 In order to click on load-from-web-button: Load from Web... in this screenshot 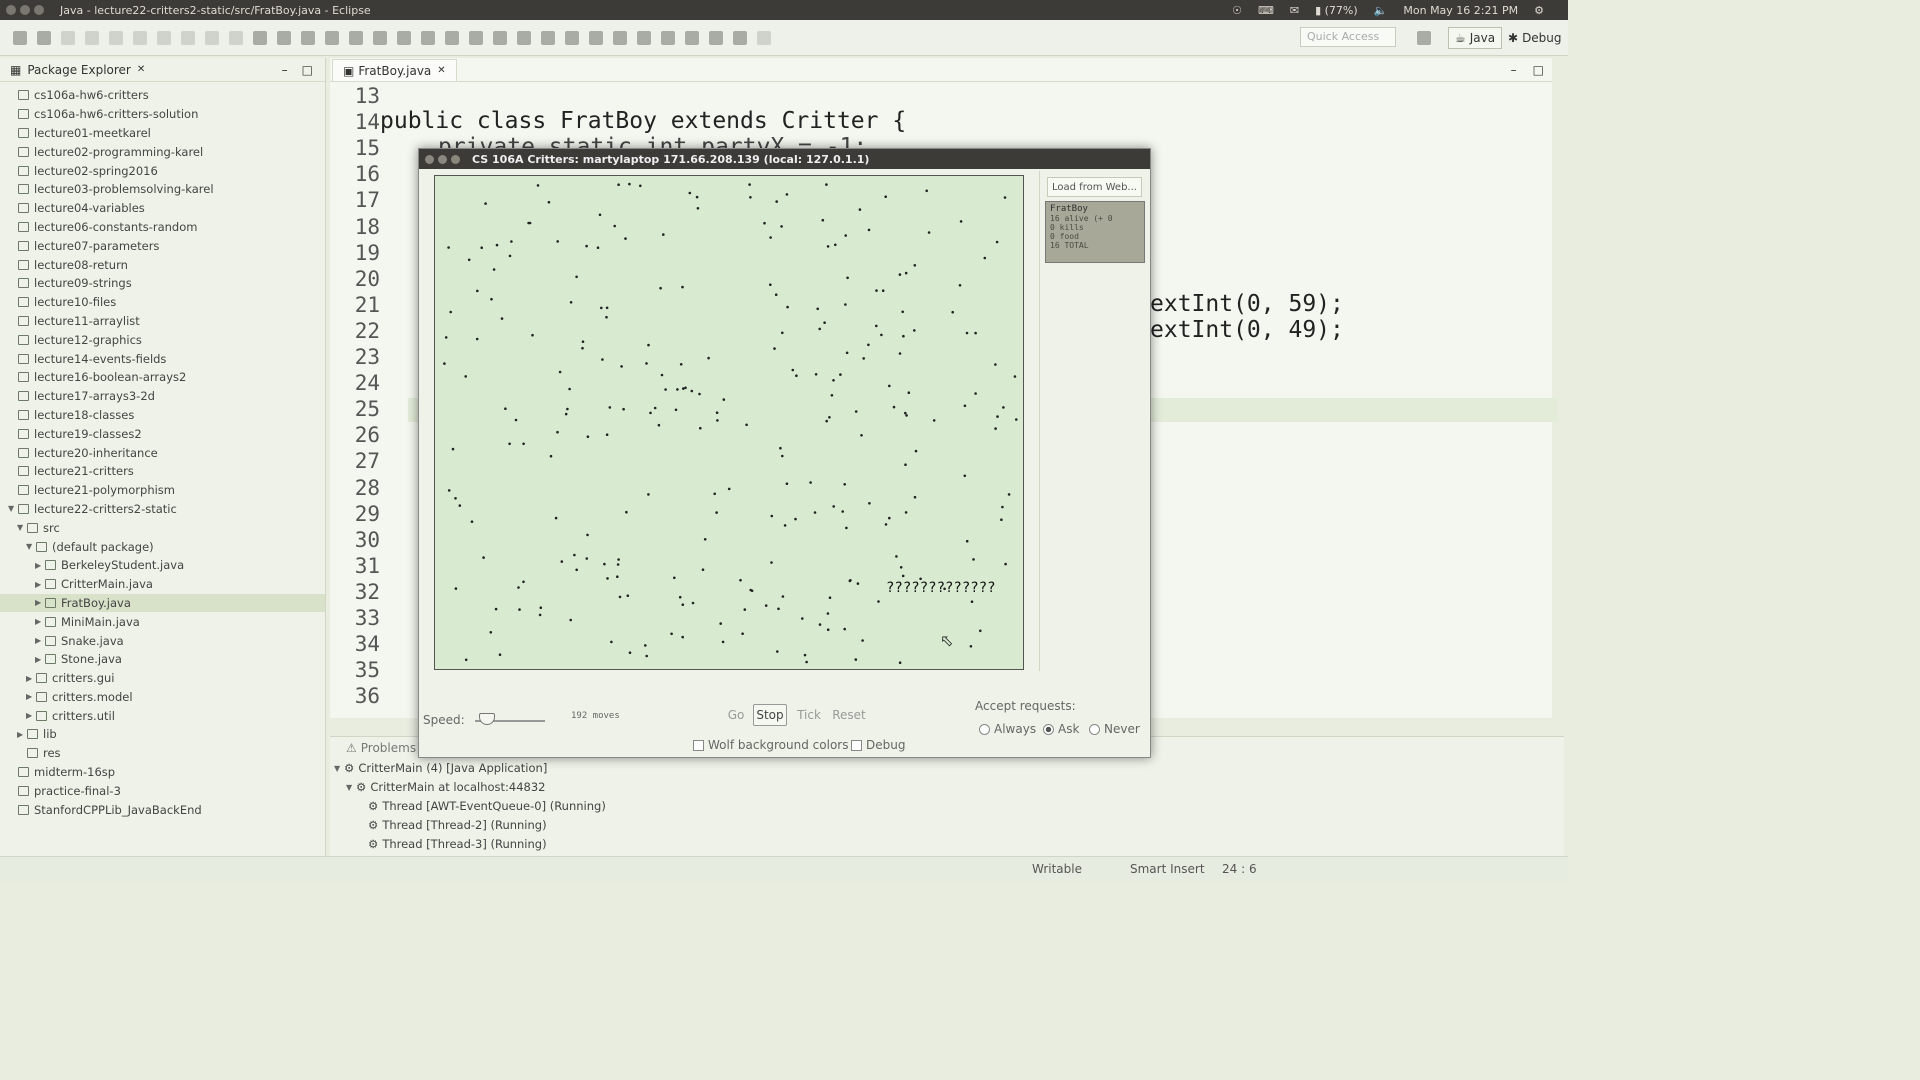, I will do `click(1094, 187)`.